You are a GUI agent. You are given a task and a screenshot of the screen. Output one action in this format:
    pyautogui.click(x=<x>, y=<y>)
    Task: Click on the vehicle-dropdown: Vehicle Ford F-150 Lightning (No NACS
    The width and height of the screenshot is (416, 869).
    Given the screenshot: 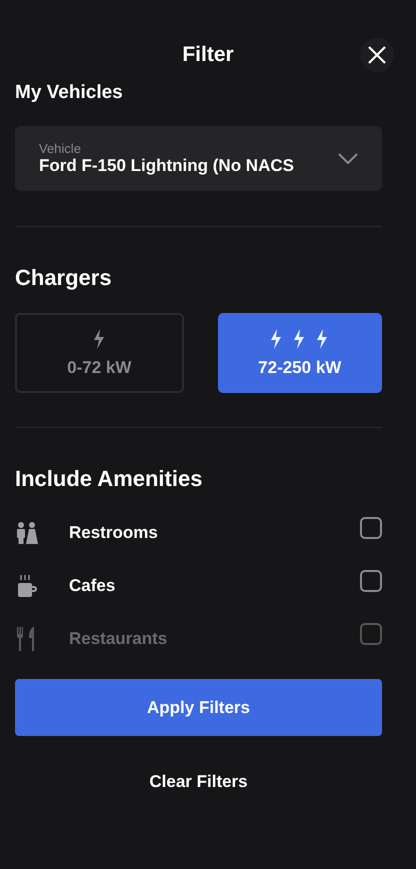 What is the action you would take?
    pyautogui.click(x=198, y=158)
    